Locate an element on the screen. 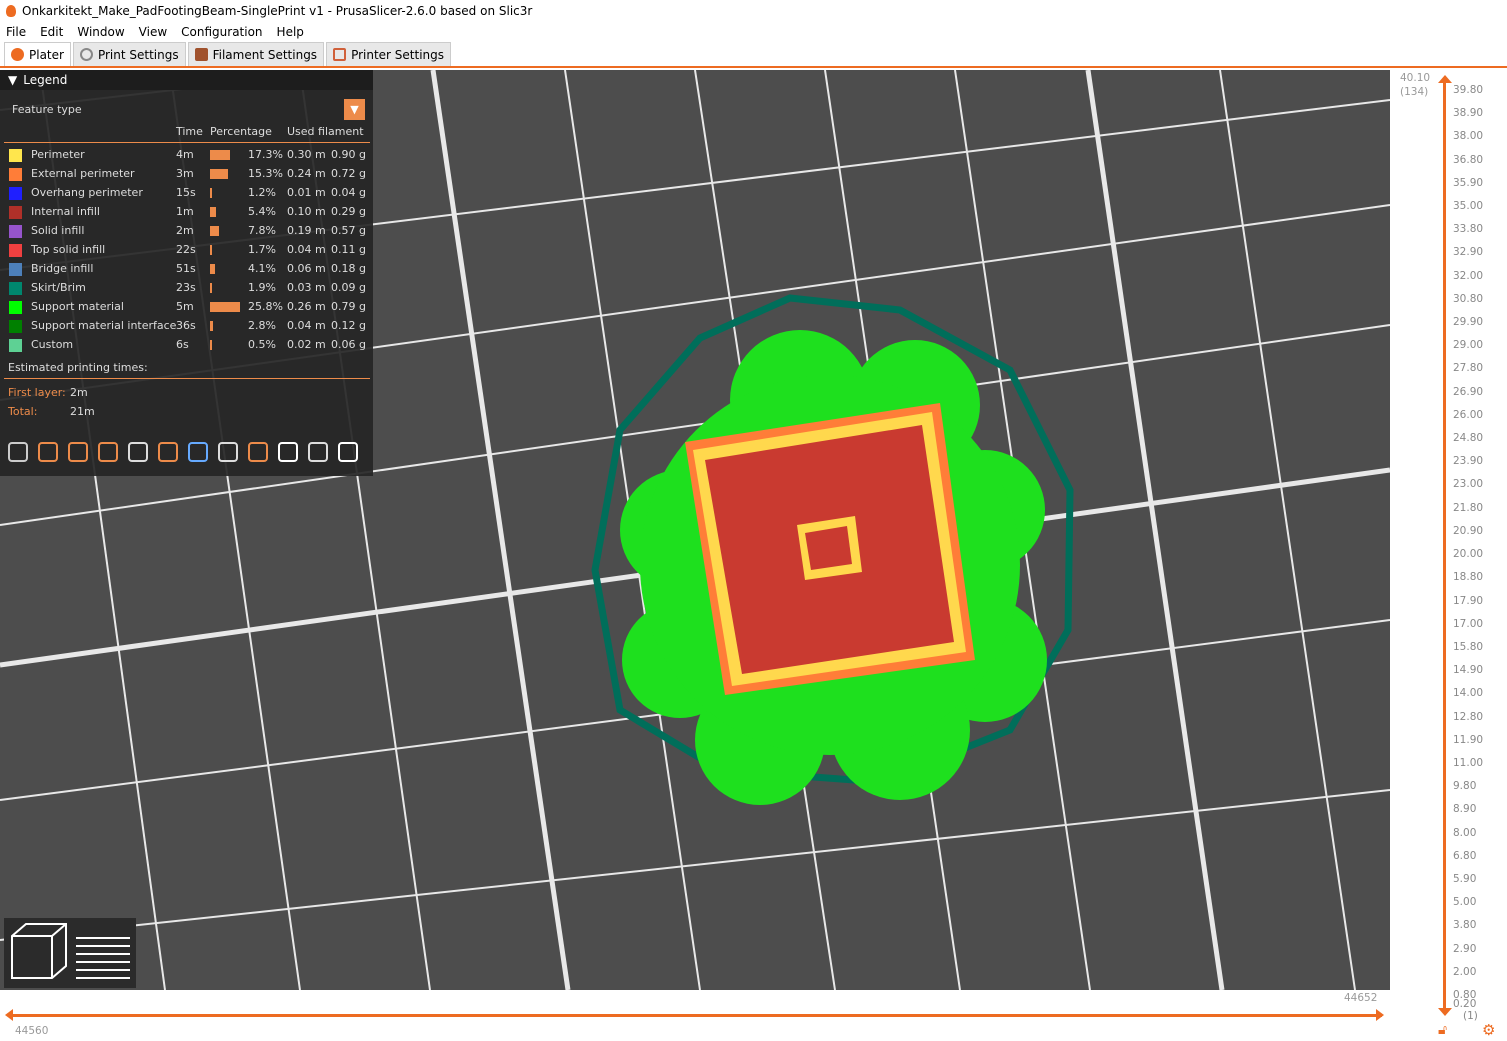 Image resolution: width=1507 pixels, height=1041 pixels. item-weight: 0.18 g is located at coordinates (348, 268).